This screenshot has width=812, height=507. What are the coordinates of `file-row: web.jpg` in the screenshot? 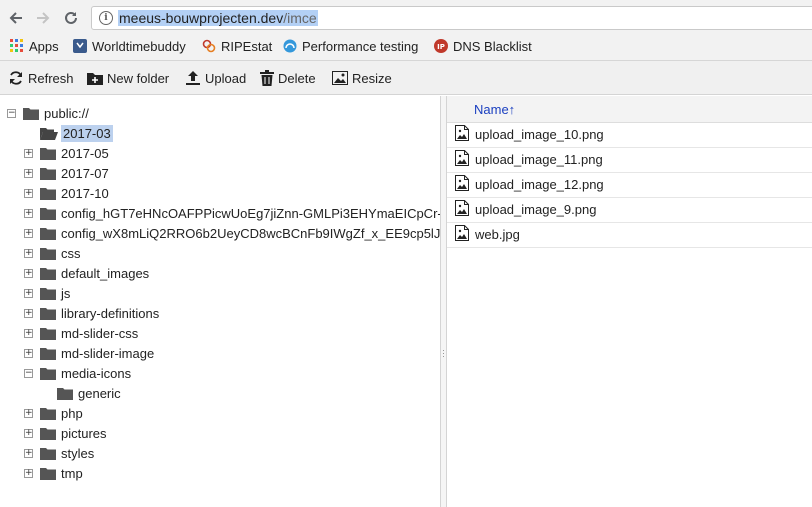 It's located at (629, 235).